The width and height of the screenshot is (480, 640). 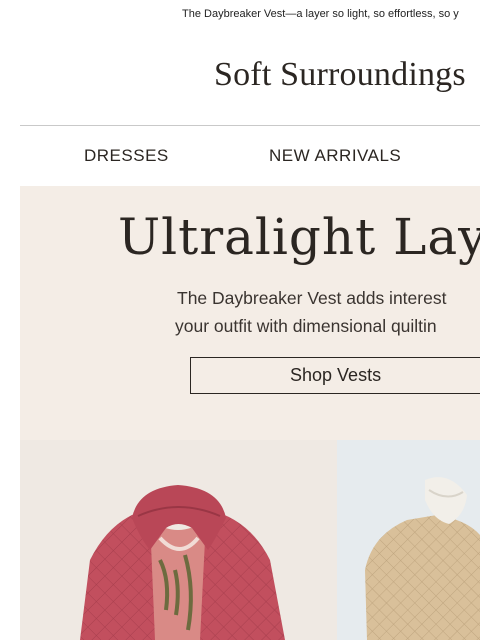 What do you see at coordinates (335, 156) in the screenshot?
I see `nav-item-new-arrivals: NEW ARRIVALS` at bounding box center [335, 156].